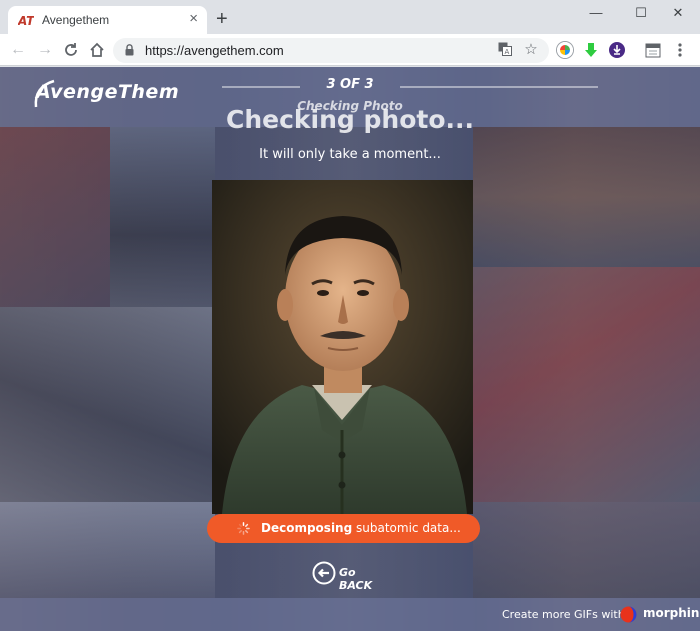 The image size is (700, 631). Describe the element at coordinates (565, 614) in the screenshot. I see `footer-promo-text: Create more GIFs with:` at that location.